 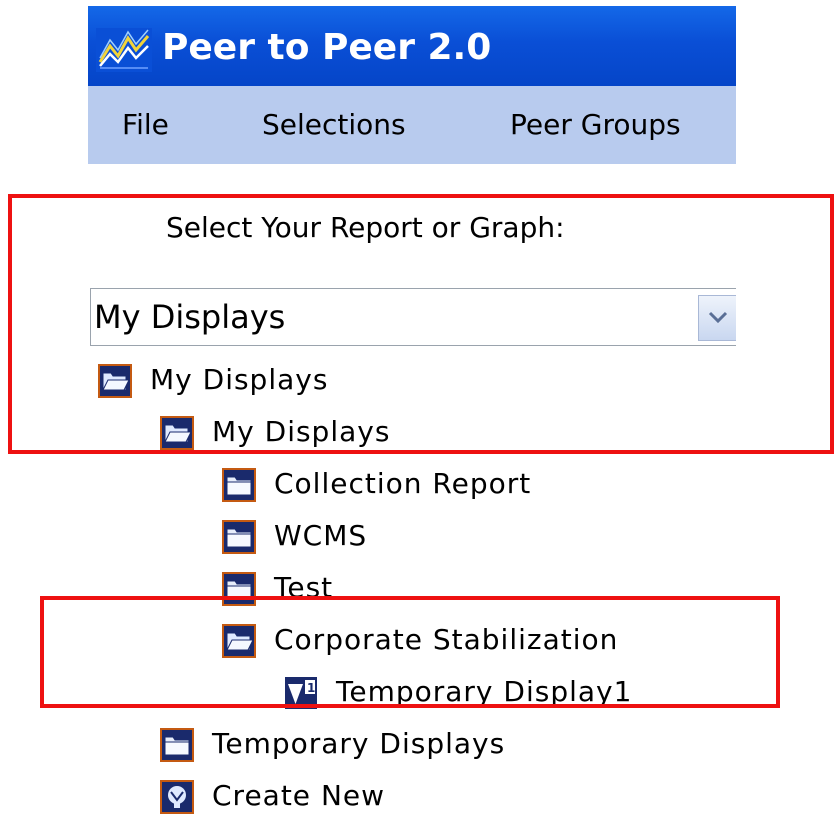 I want to click on tree-item-label: Create New, so click(x=299, y=795).